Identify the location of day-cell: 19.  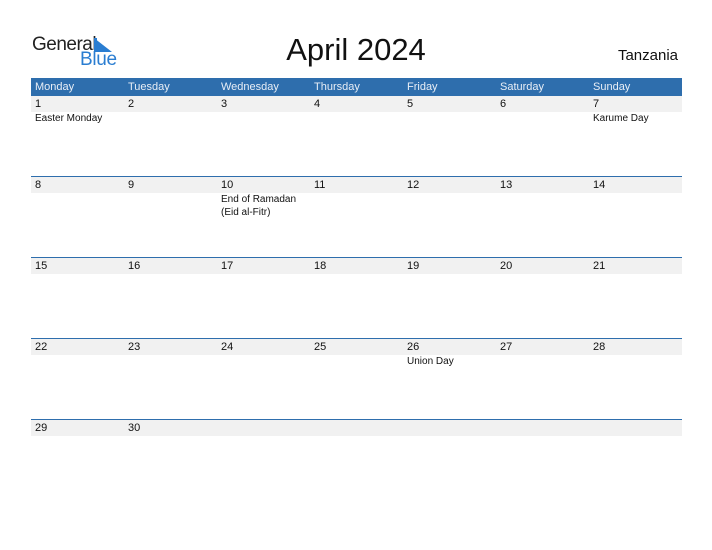
(449, 266).